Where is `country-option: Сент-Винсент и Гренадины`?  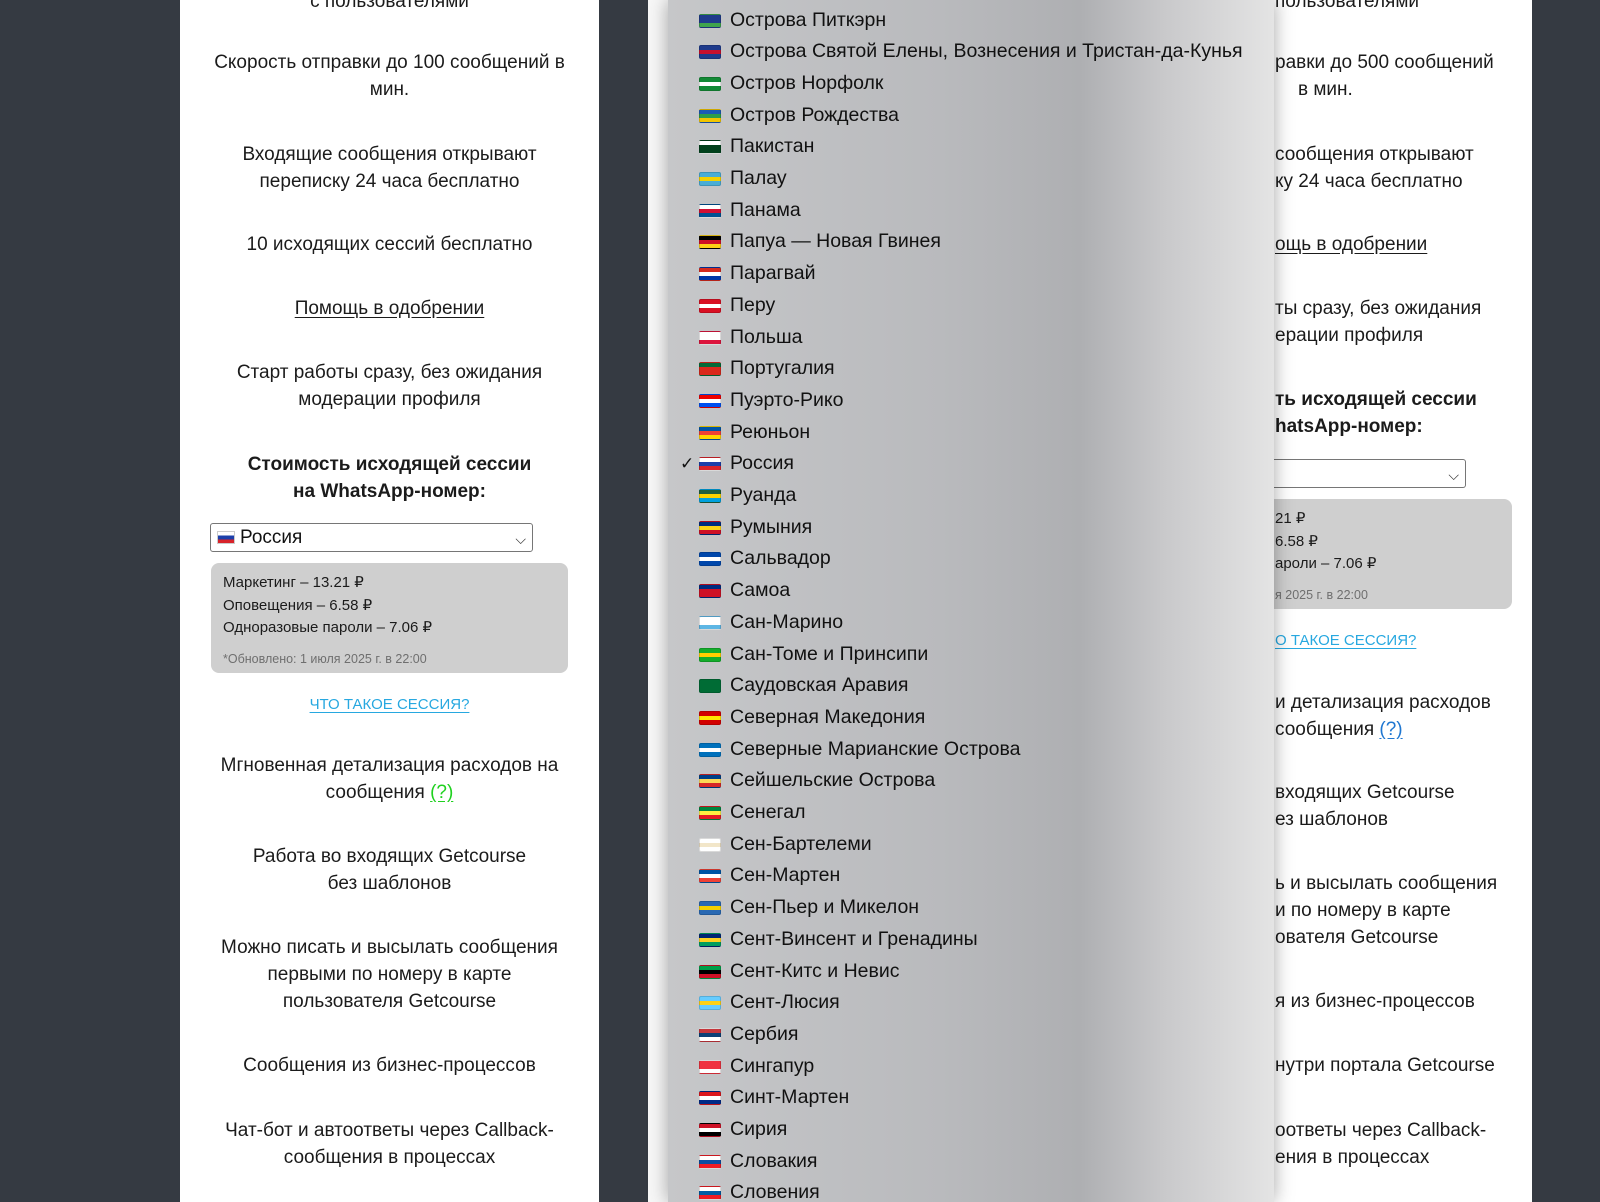
country-option: Сент-Винсент и Гренадины is located at coordinates (971, 939).